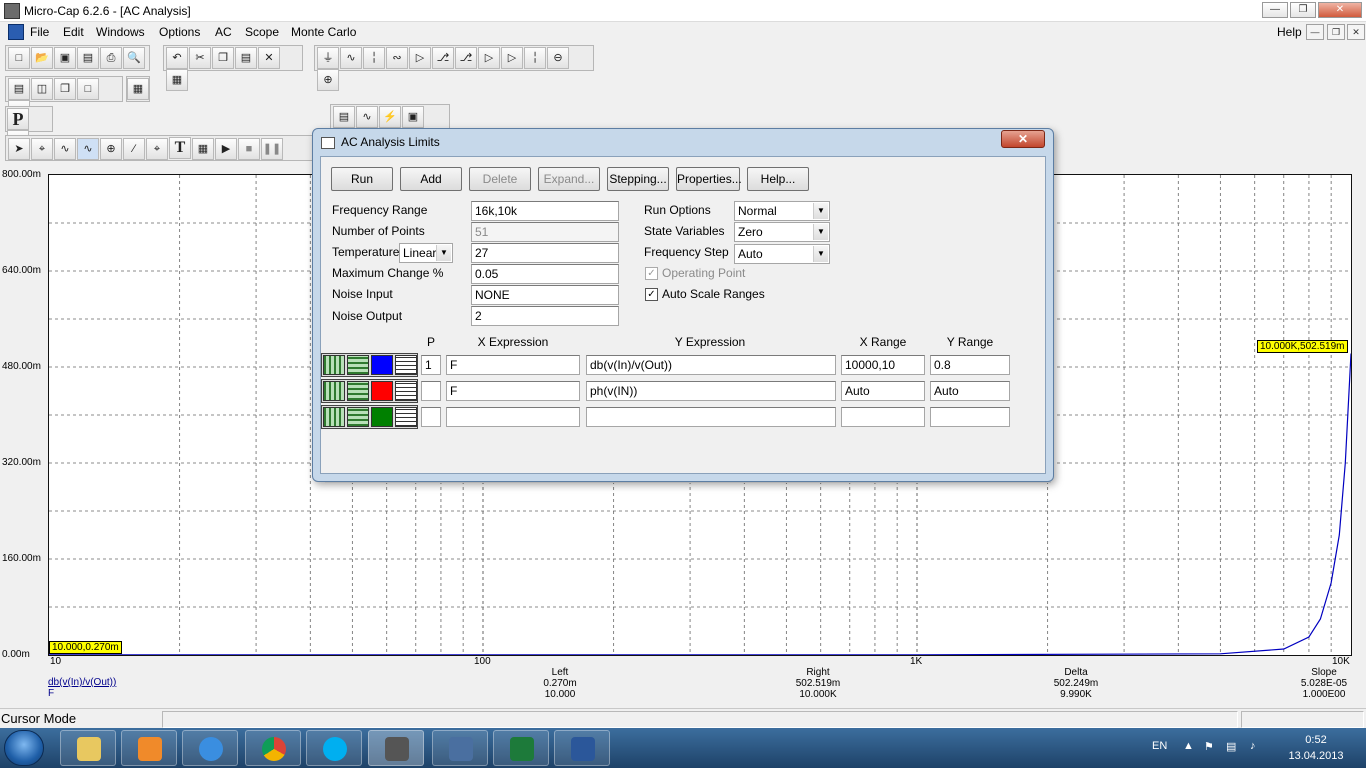 The image size is (1366, 768). I want to click on point-tag-icon: ⌖, so click(157, 149).